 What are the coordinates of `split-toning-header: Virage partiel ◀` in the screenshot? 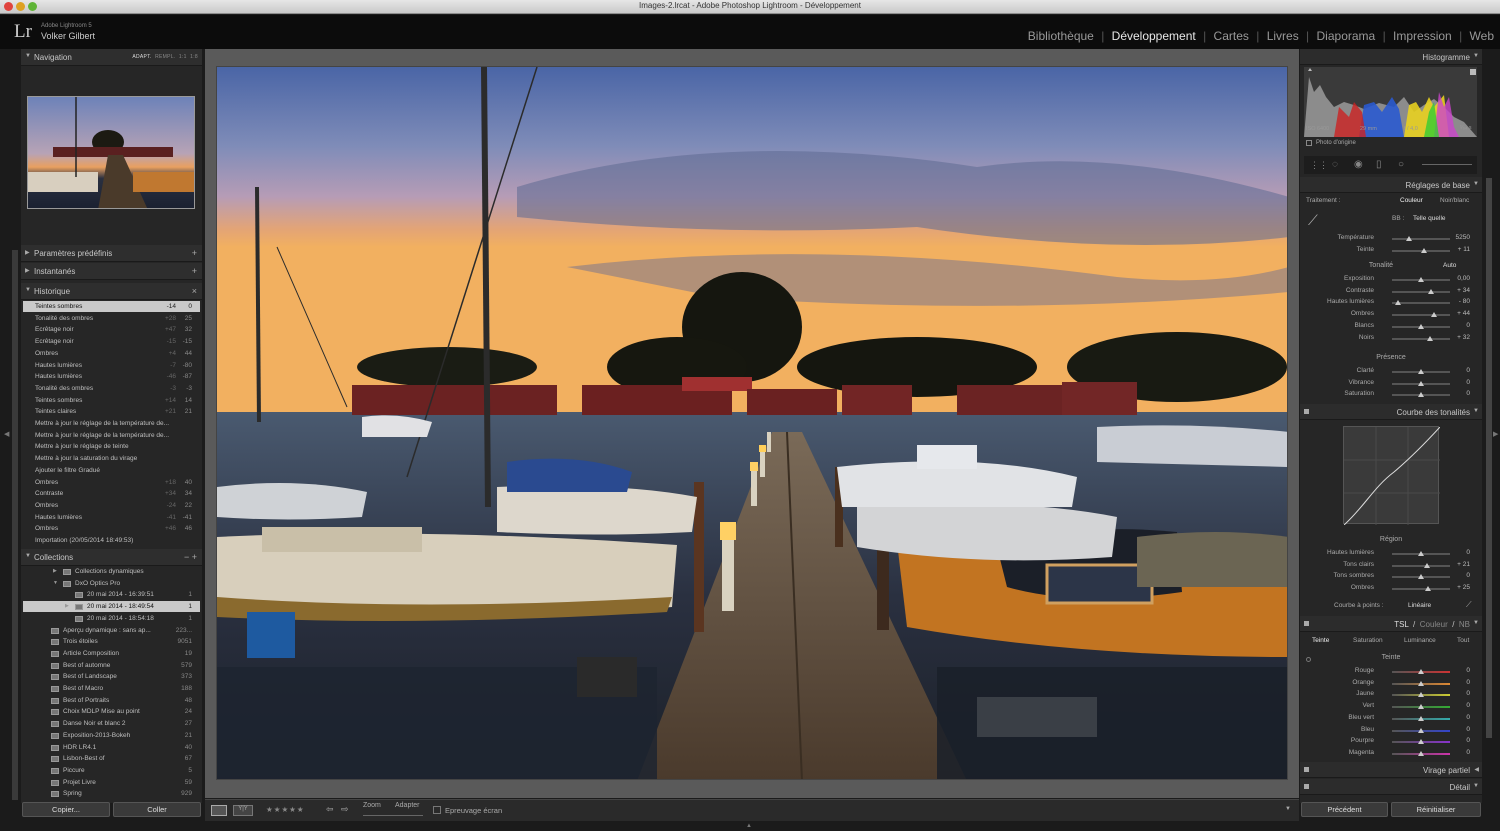 It's located at (1391, 770).